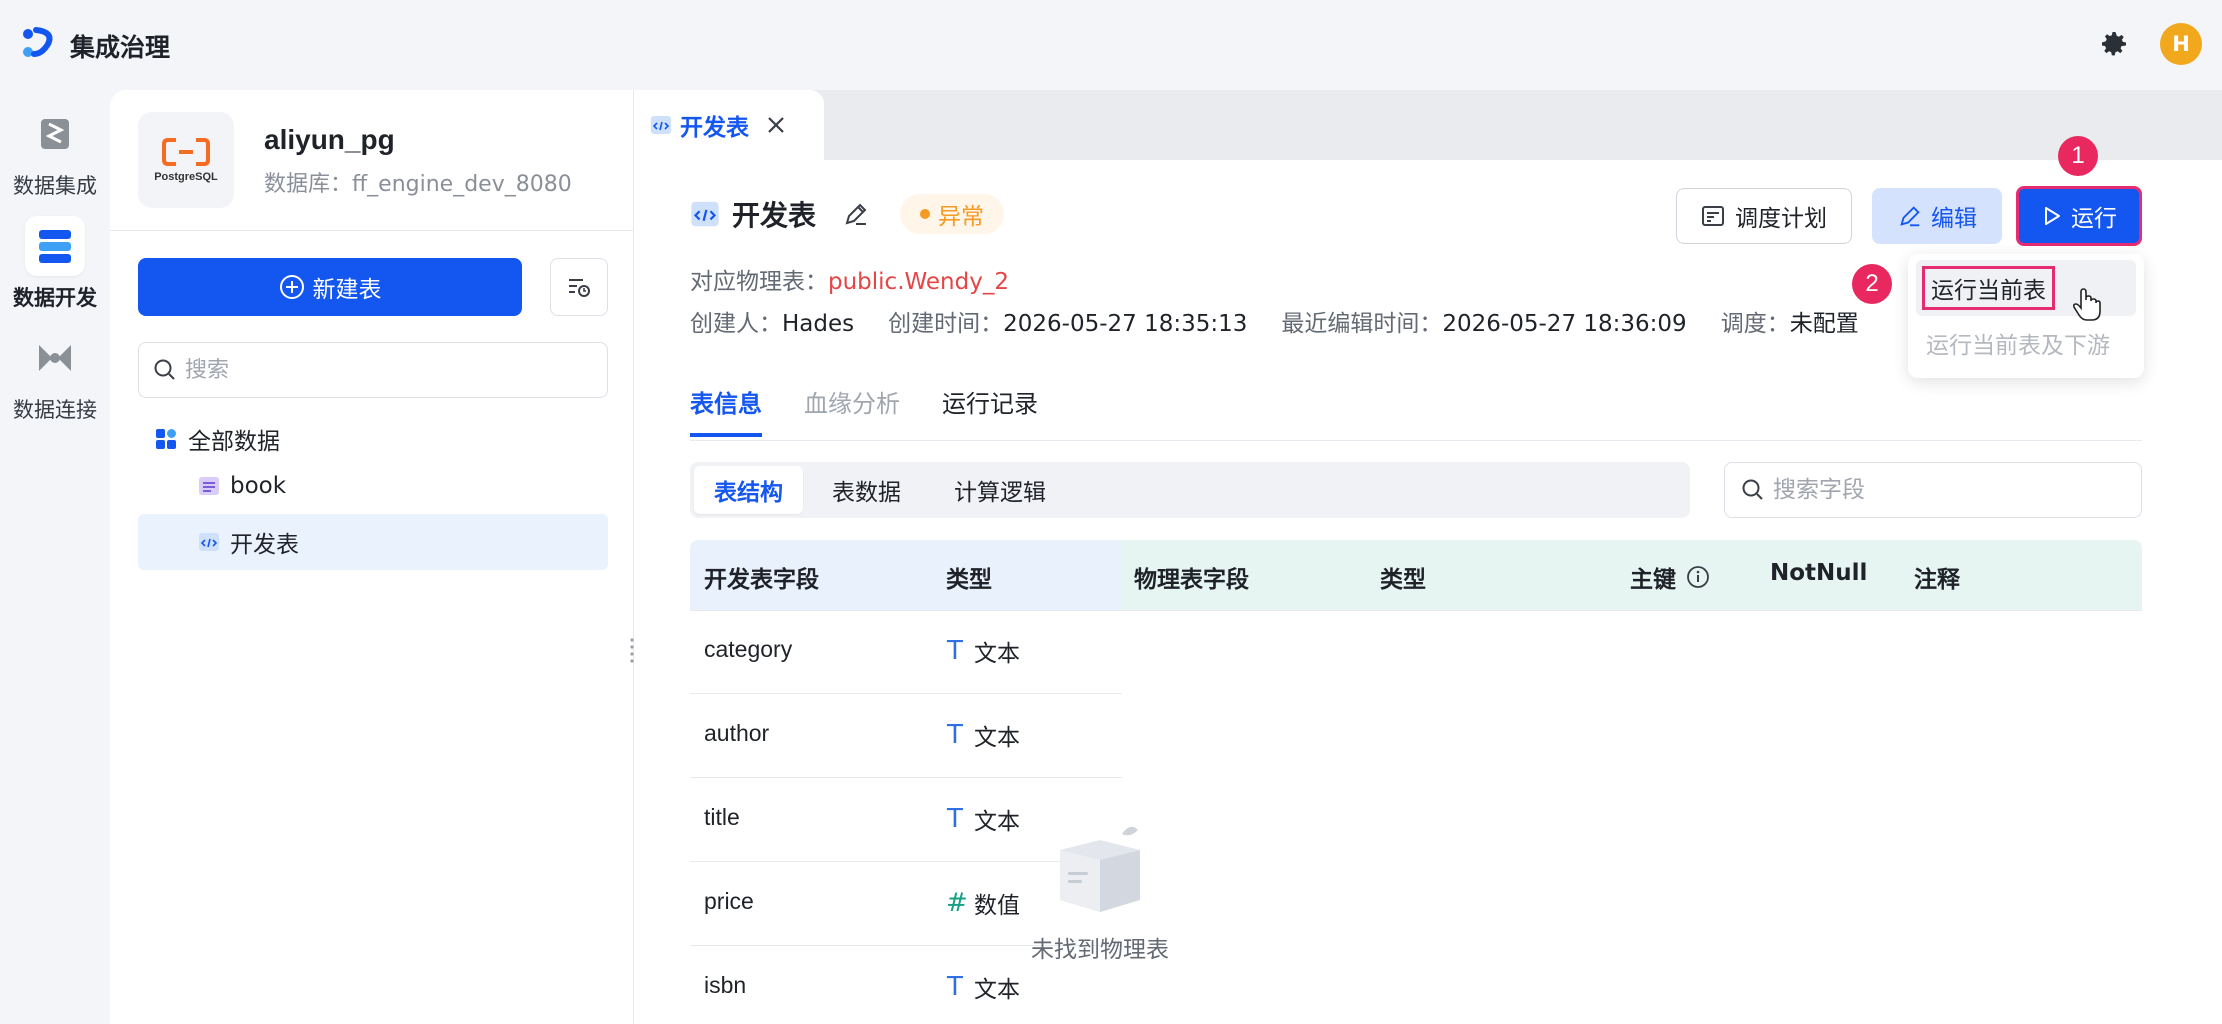 This screenshot has height=1024, width=2222. I want to click on edit-pencil-icon, so click(856, 214).